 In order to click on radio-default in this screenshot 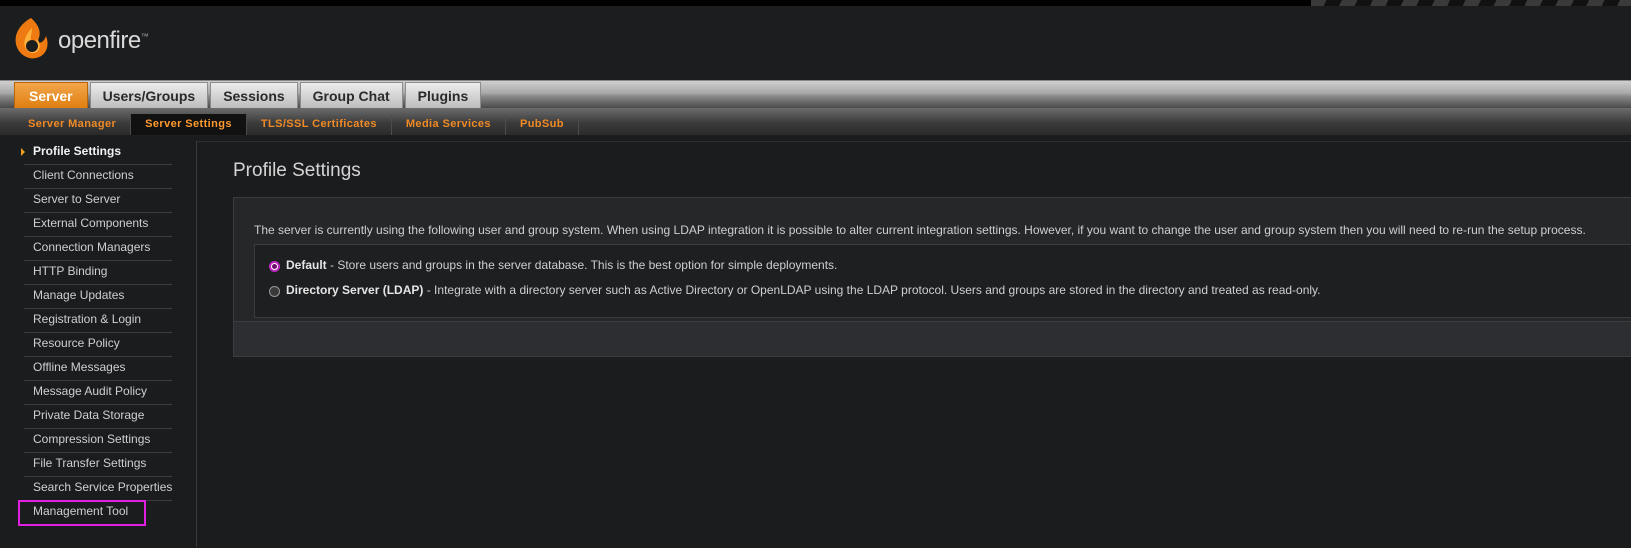, I will do `click(274, 266)`.